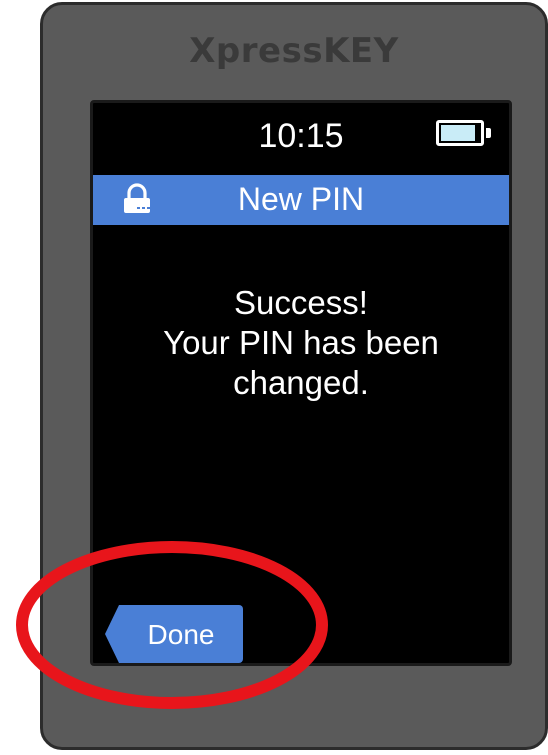  I want to click on success-message: Success! Your PIN has been changed., so click(301, 343).